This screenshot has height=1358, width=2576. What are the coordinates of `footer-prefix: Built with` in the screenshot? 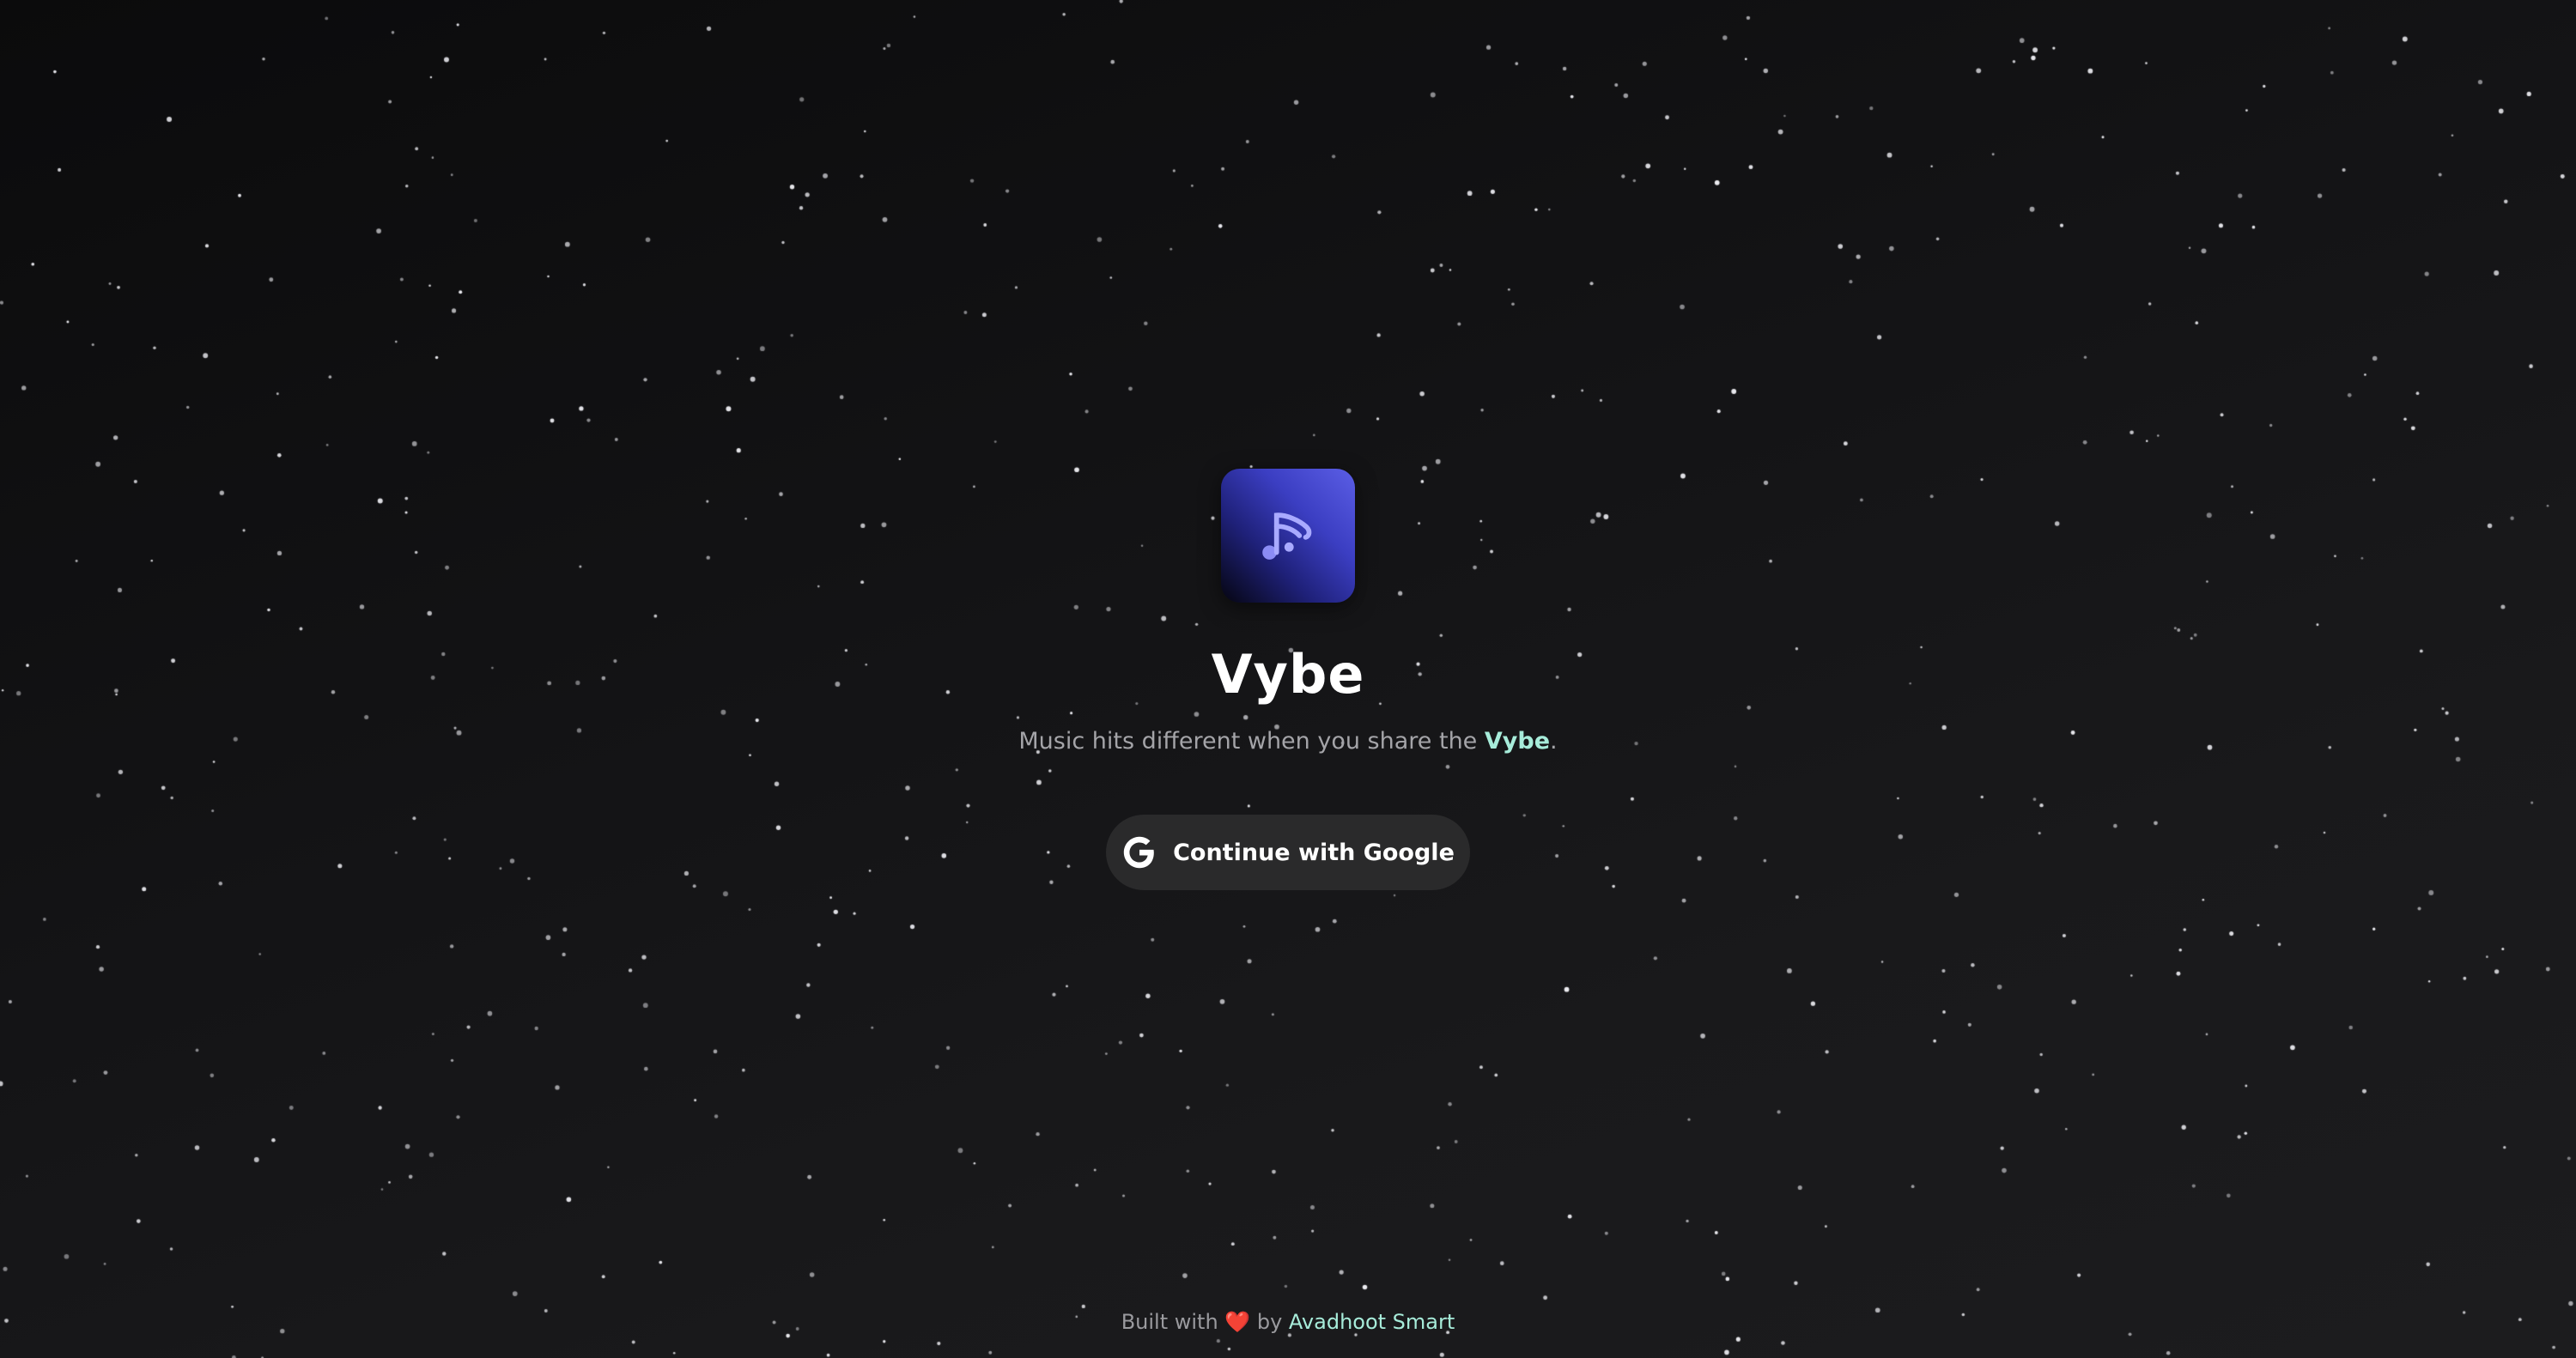 It's located at (1173, 1322).